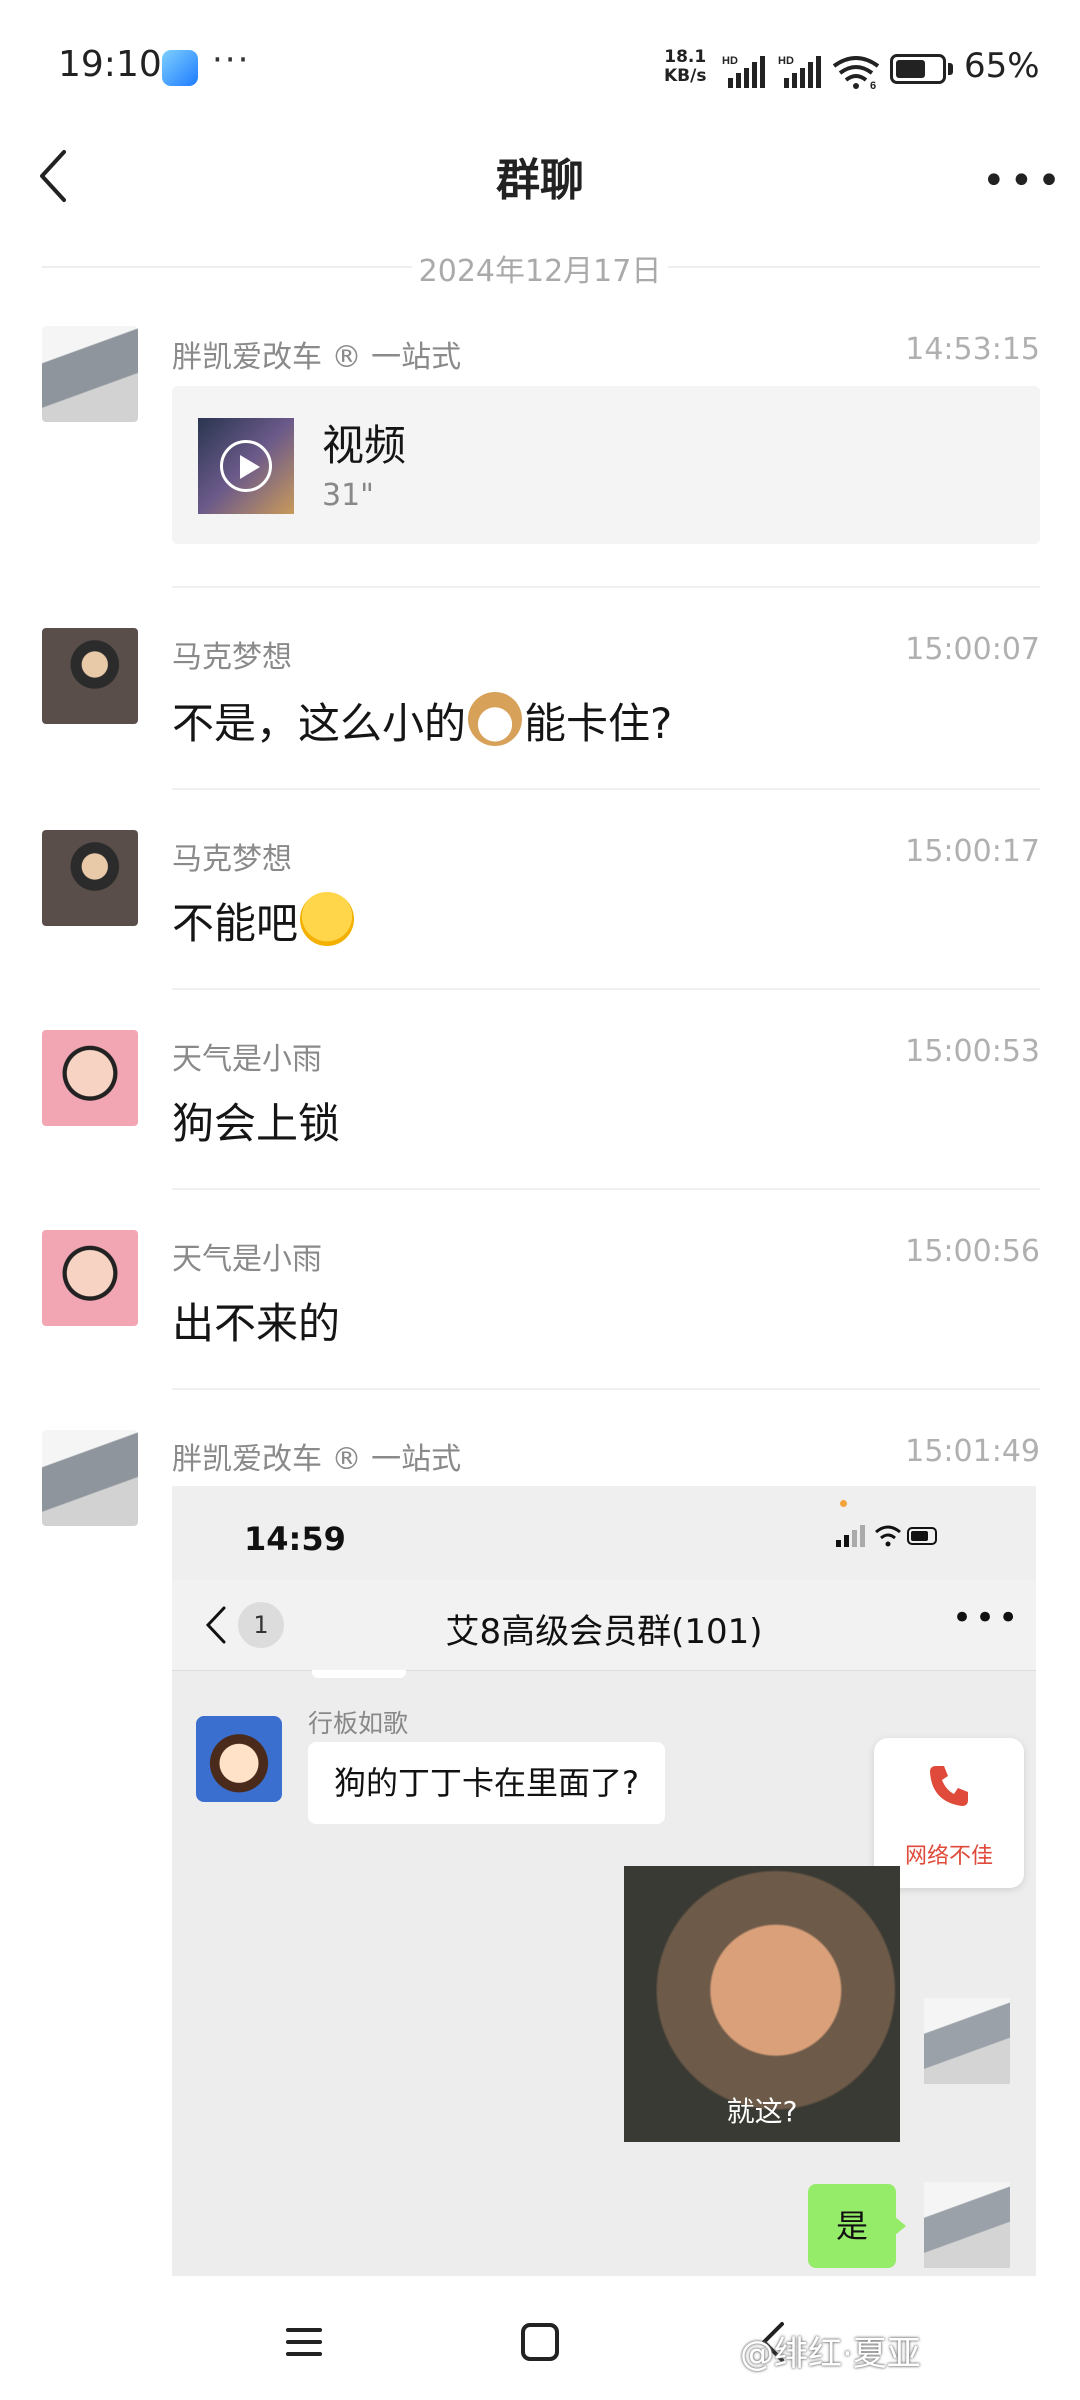 Image resolution: width=1080 pixels, height=2400 pixels. Describe the element at coordinates (743, 71) in the screenshot. I see `signal-icon: HD` at that location.